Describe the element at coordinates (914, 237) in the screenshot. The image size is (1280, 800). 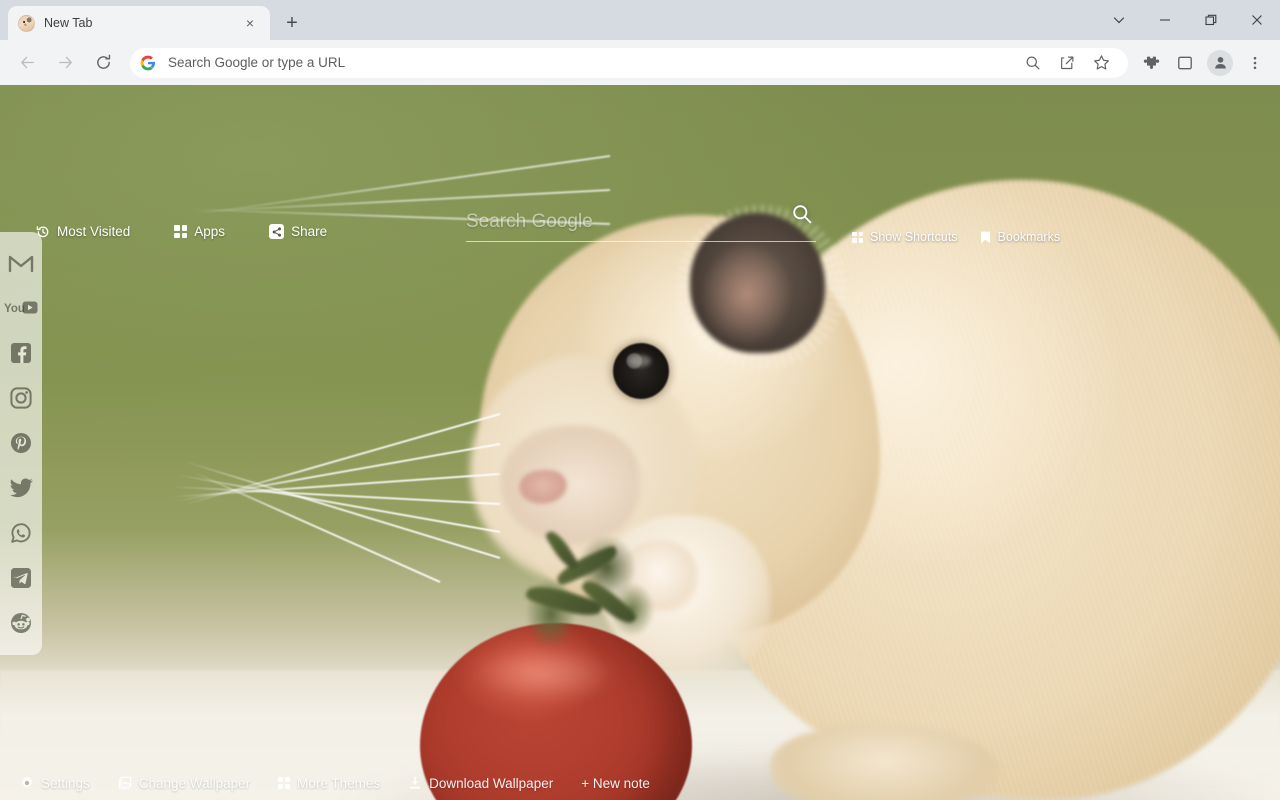
I see `ntp-link-label: Show Shortcuts` at that location.